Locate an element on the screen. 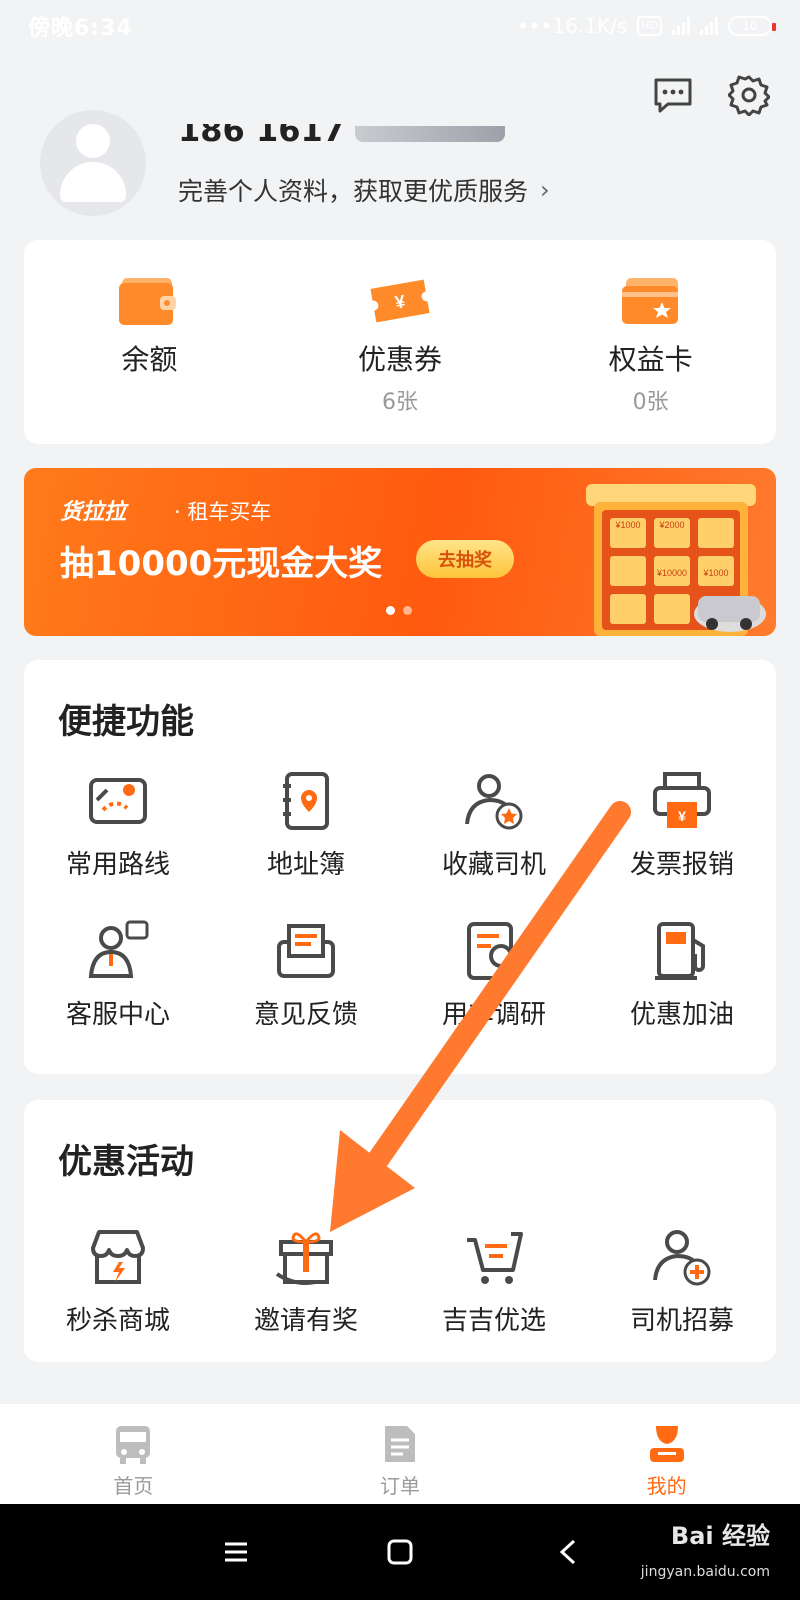 The image size is (800, 1600). menu-button is located at coordinates (236, 1552).